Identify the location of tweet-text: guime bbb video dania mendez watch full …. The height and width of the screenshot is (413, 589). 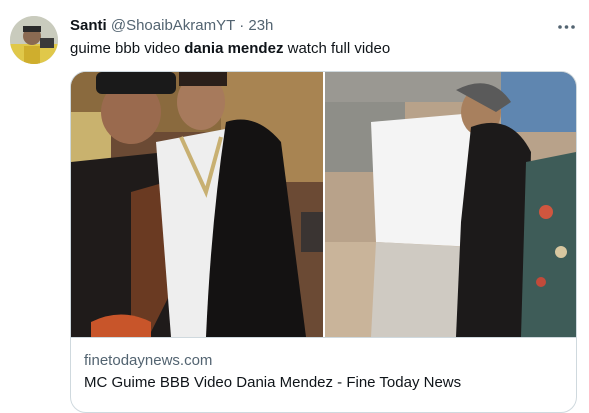
(230, 48).